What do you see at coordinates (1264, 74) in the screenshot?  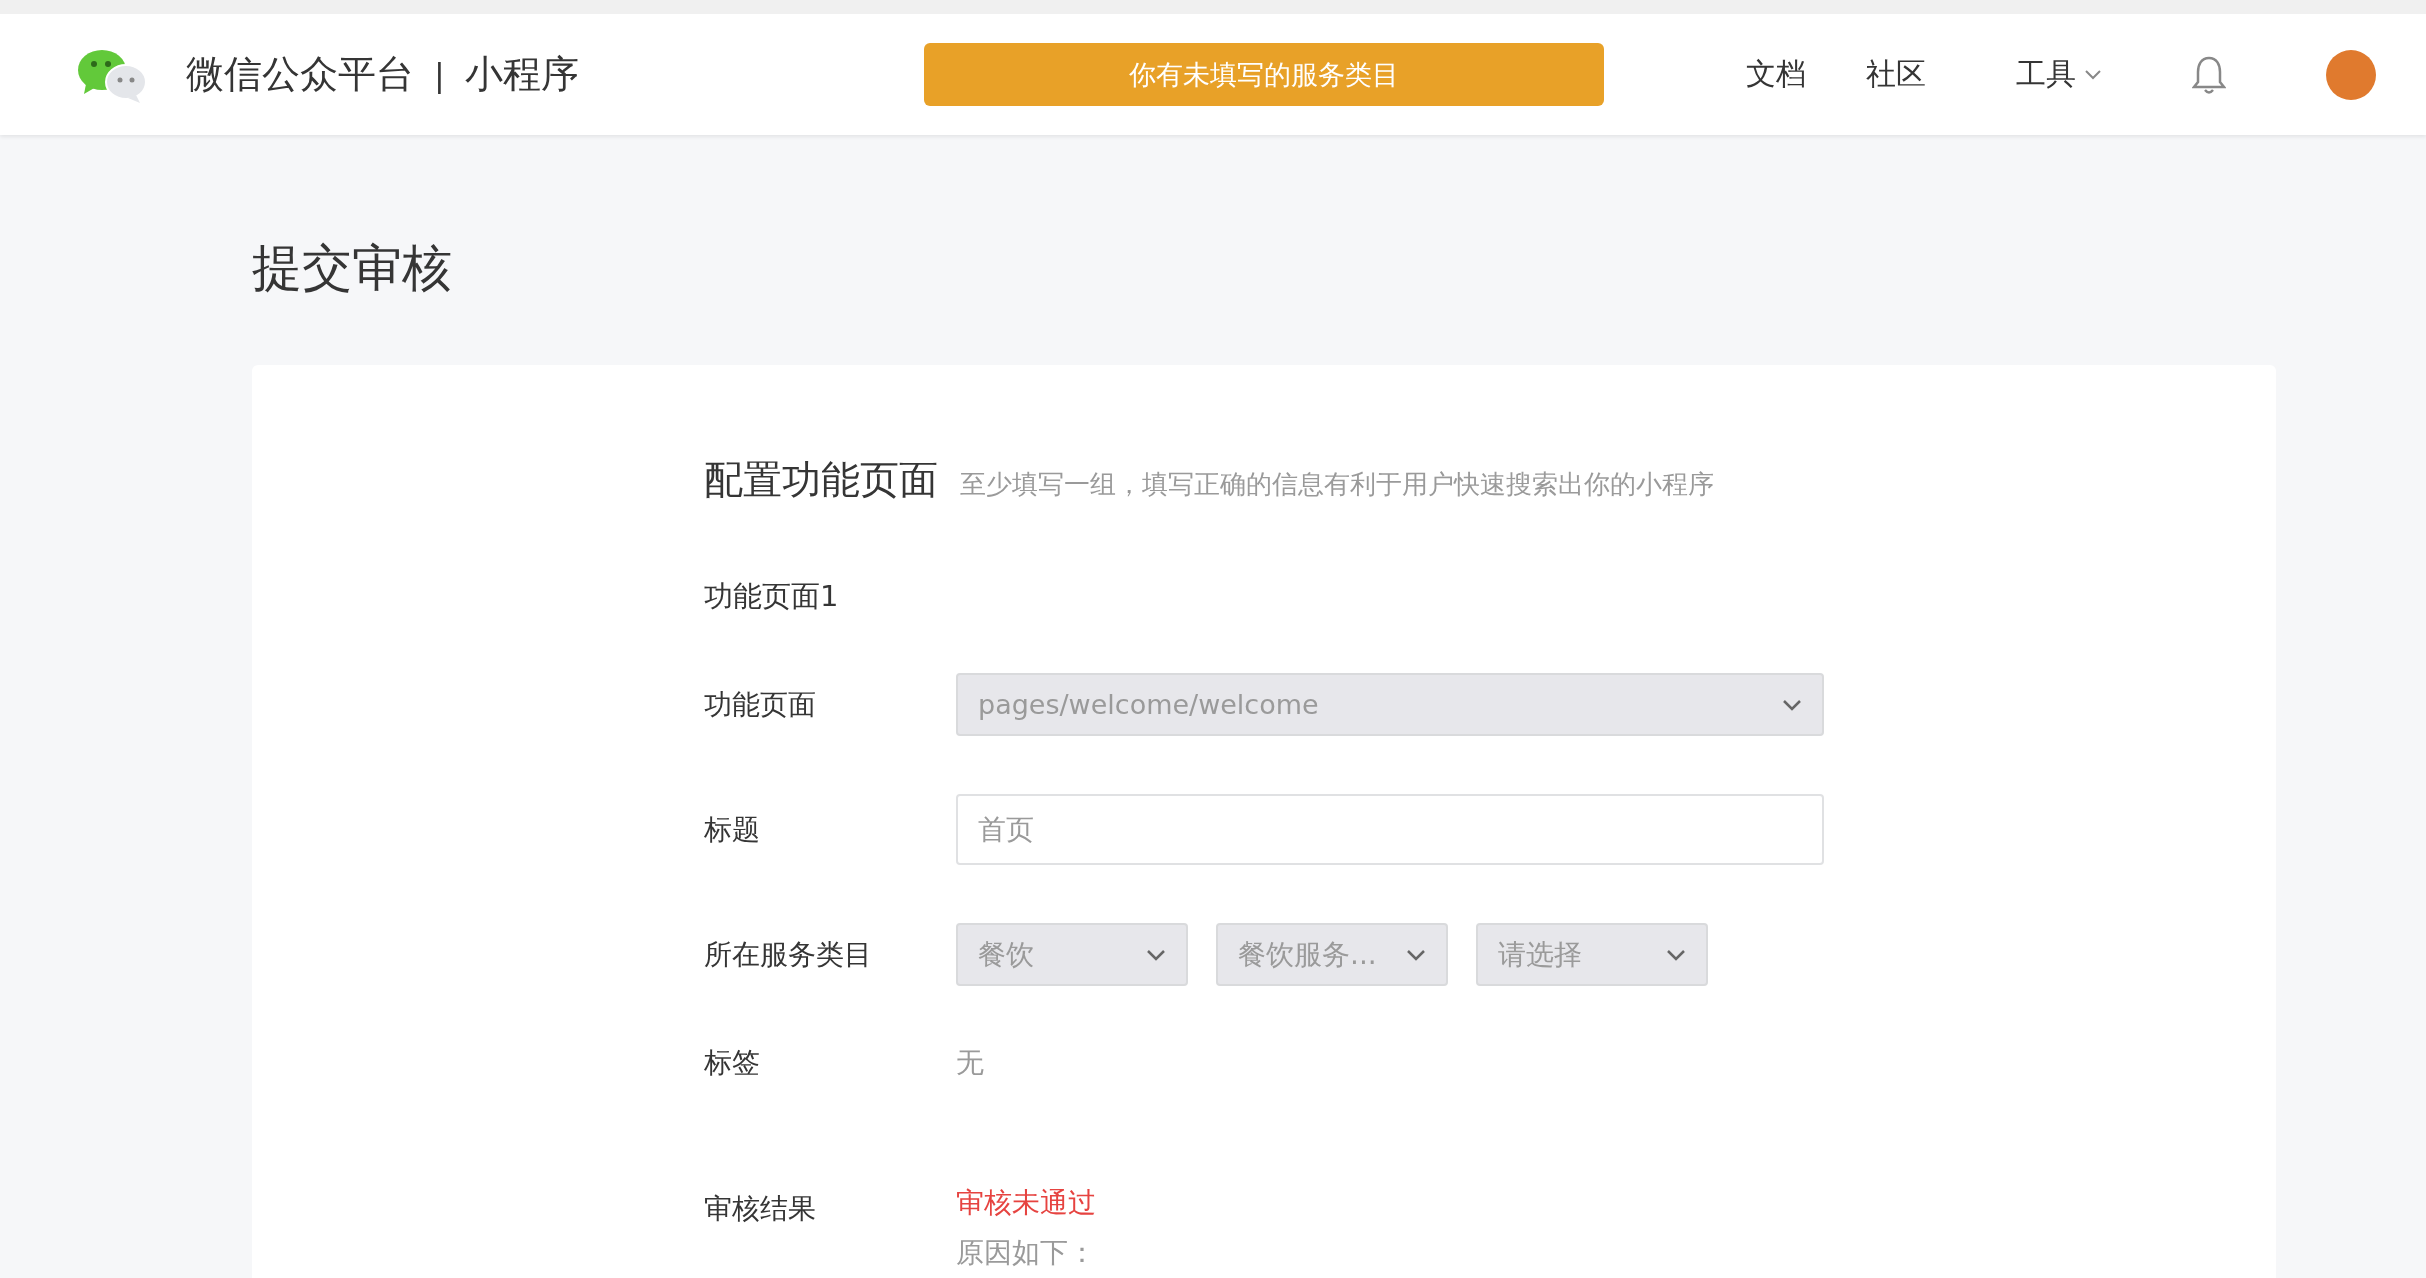 I see `notice-banner: 你有未填写的服务类目` at bounding box center [1264, 74].